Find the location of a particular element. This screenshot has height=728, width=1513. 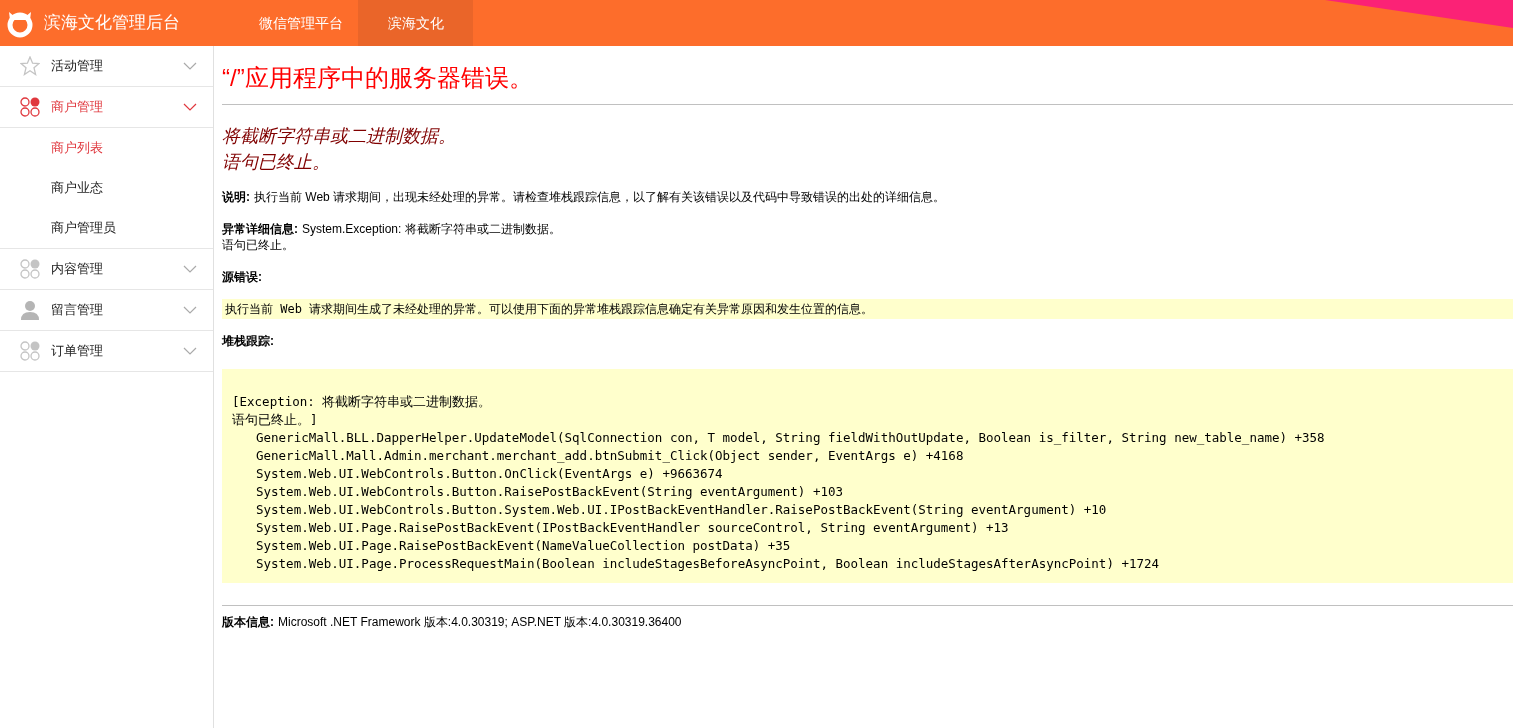

stack-trace-line: 语句已终止。] is located at coordinates (275, 420).